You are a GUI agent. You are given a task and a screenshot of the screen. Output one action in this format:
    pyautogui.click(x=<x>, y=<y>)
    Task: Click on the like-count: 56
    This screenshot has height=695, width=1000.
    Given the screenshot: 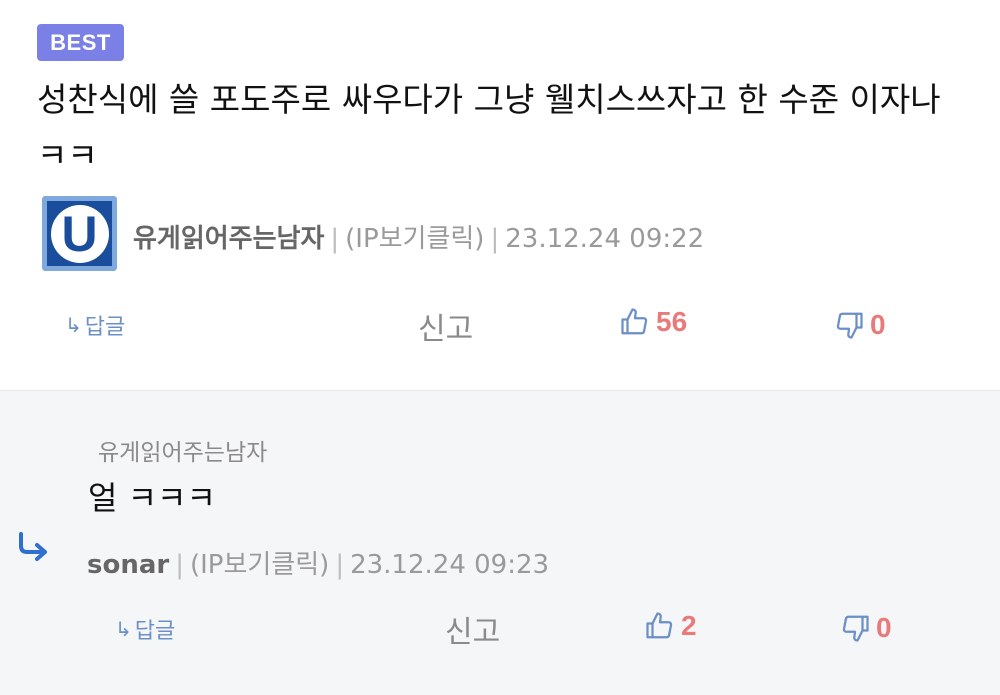 What is the action you would take?
    pyautogui.click(x=672, y=321)
    